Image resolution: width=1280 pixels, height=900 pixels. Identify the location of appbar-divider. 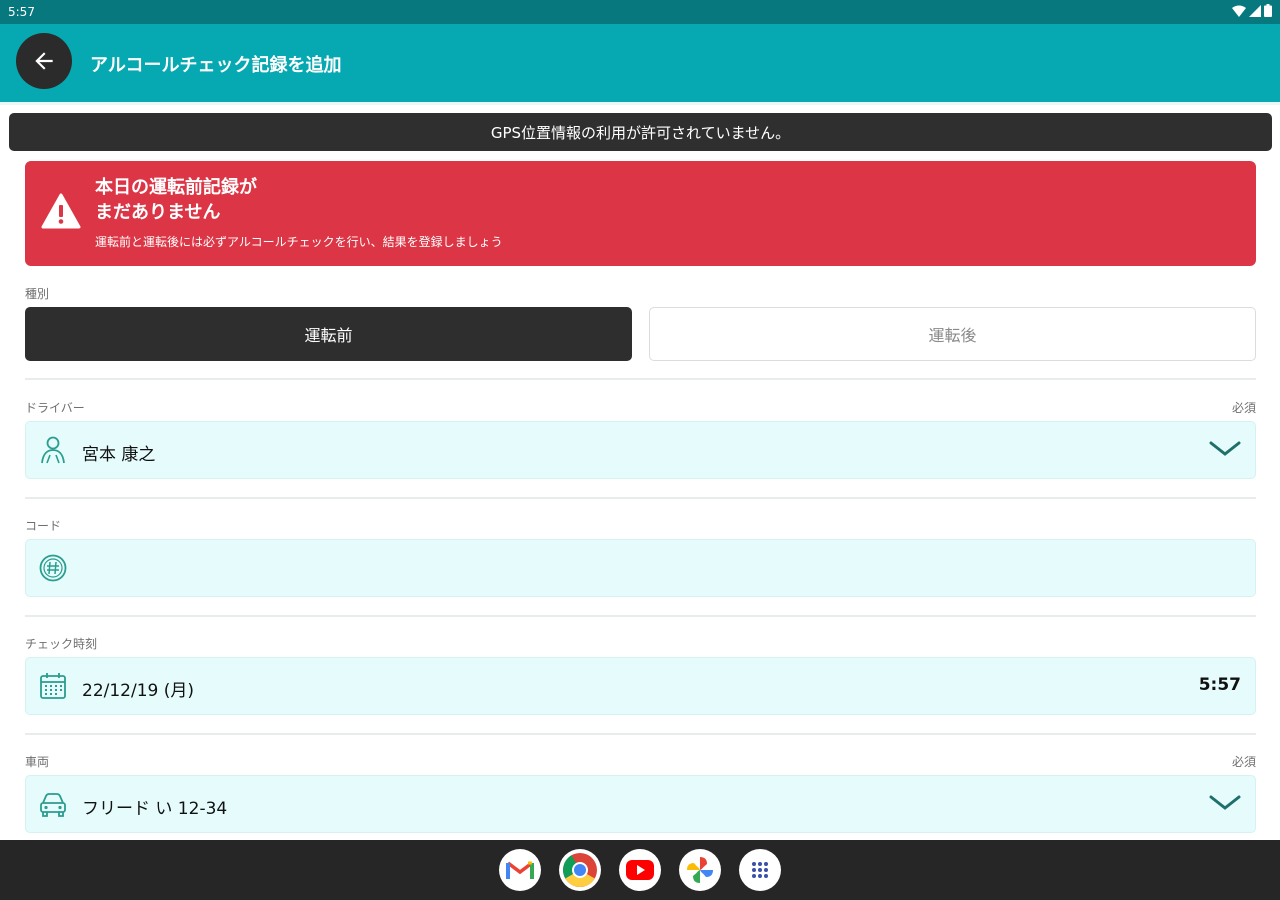
(640, 103).